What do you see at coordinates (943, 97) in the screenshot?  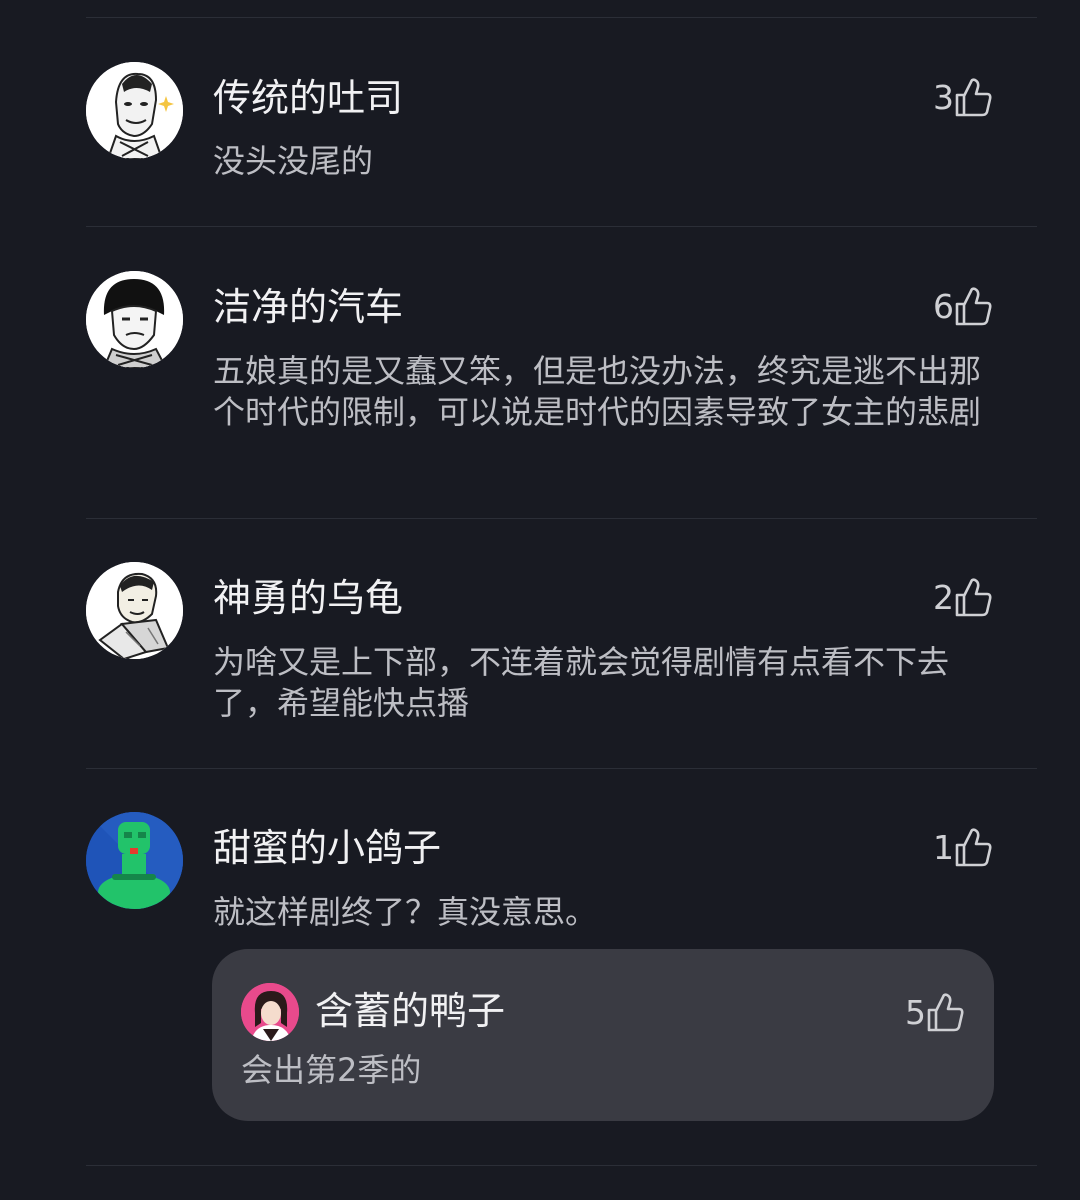 I see `like-count: 3` at bounding box center [943, 97].